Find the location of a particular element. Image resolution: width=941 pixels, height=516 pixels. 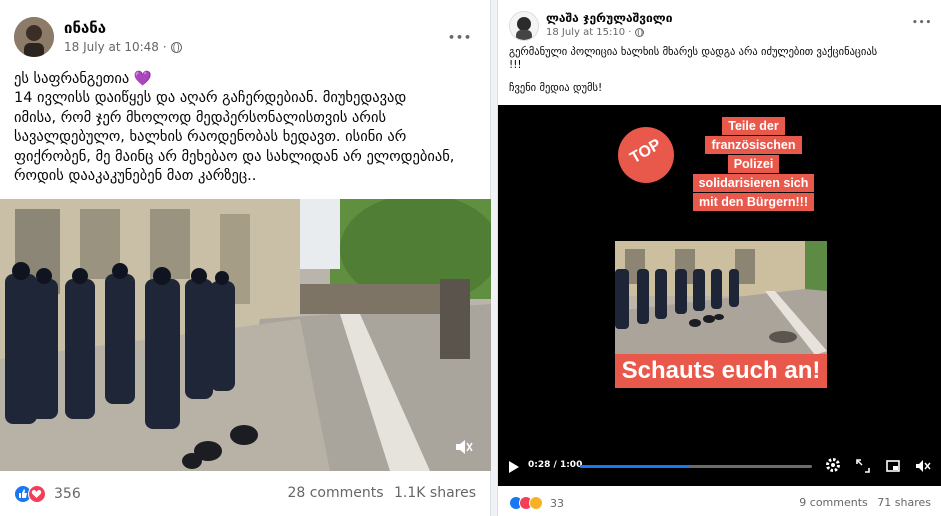

post-footer: 33 9 comments 71 shares is located at coordinates (720, 503).